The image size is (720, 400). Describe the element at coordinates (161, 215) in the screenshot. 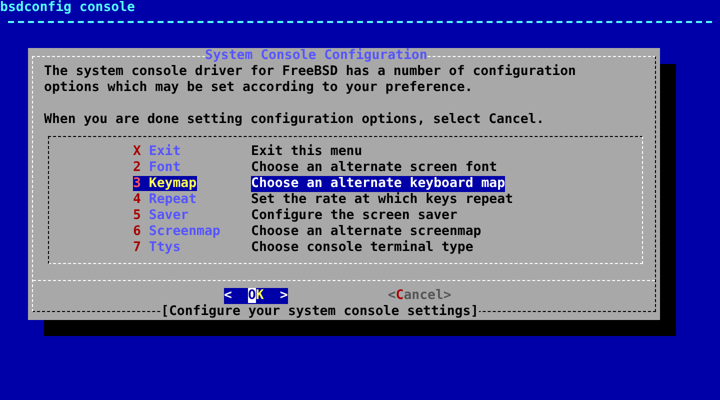

I see `menu-item: 5 Saver` at that location.